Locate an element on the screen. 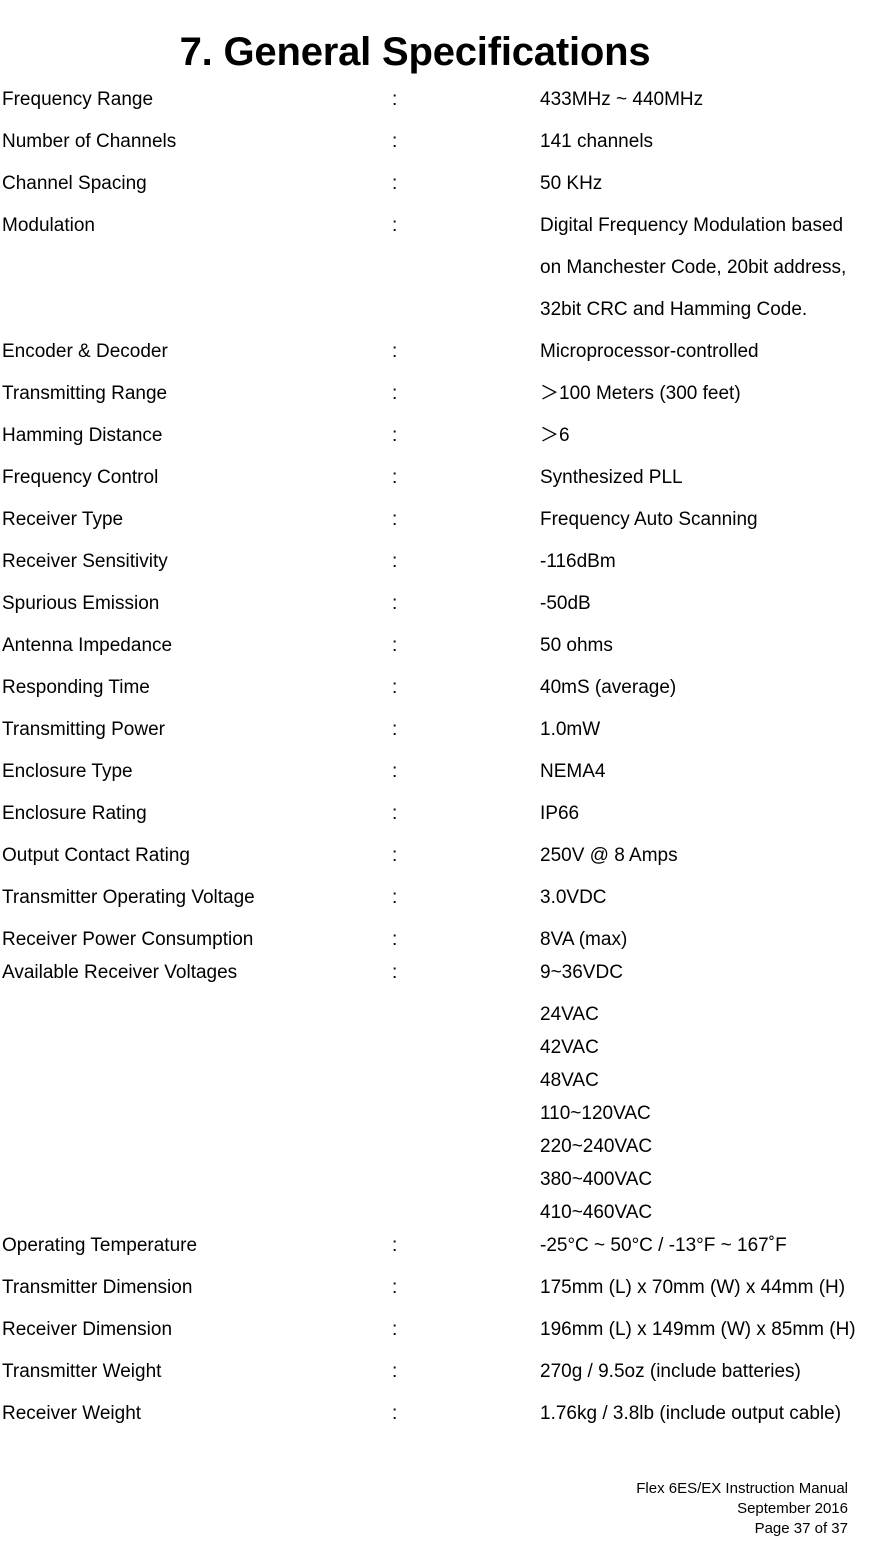 The image size is (889, 1565). spec-row: Frequency Control: Synthesized PLL is located at coordinates (444, 487).